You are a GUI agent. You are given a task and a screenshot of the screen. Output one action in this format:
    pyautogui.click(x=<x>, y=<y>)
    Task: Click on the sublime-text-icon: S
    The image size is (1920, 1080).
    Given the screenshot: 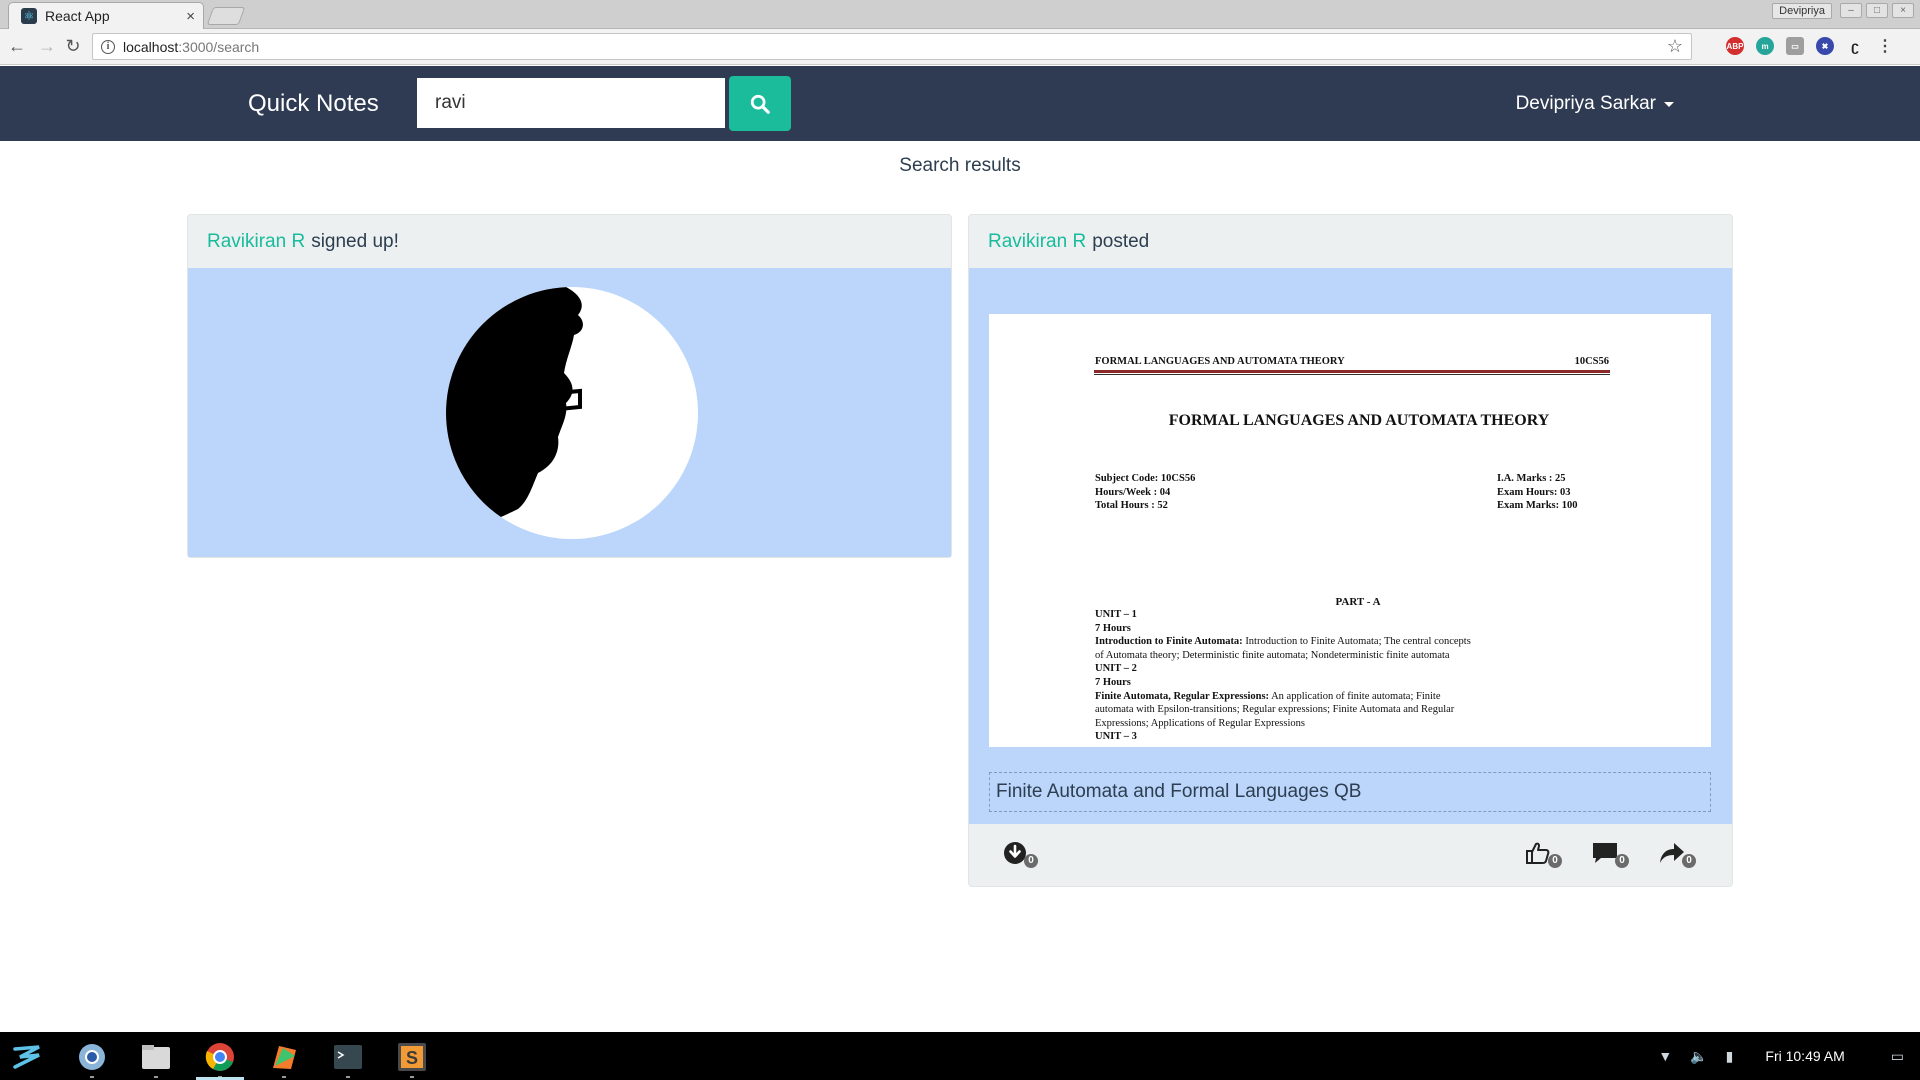 What is the action you would take?
    pyautogui.click(x=412, y=1059)
    